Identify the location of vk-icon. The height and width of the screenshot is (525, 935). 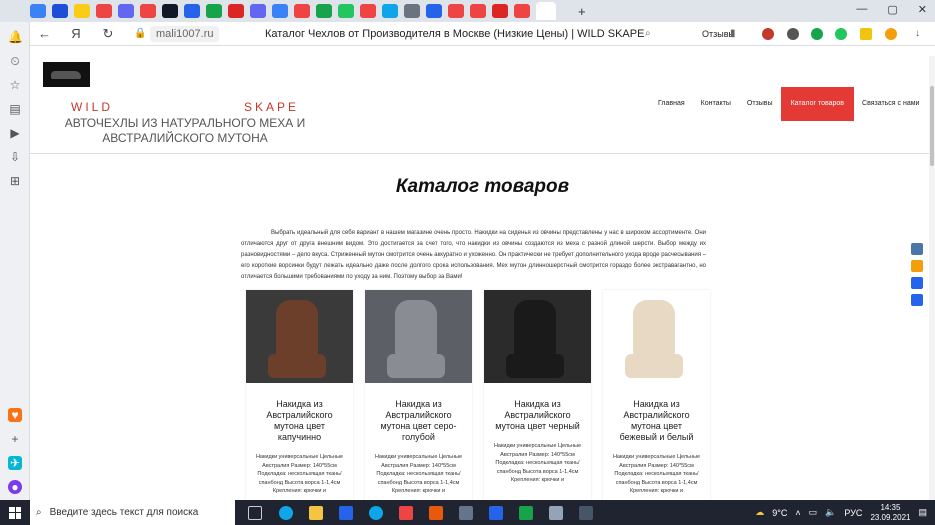
(917, 249).